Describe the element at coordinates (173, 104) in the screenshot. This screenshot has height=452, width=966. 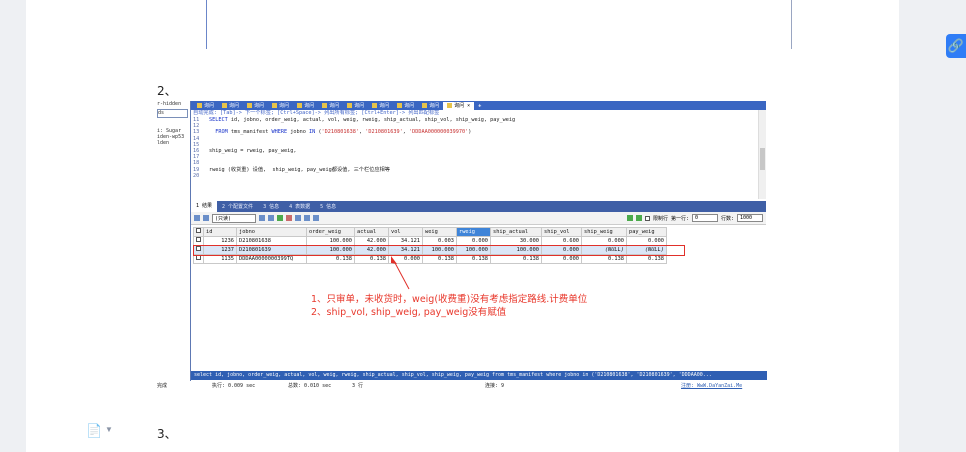
I see `object-item: r-hidden` at that location.